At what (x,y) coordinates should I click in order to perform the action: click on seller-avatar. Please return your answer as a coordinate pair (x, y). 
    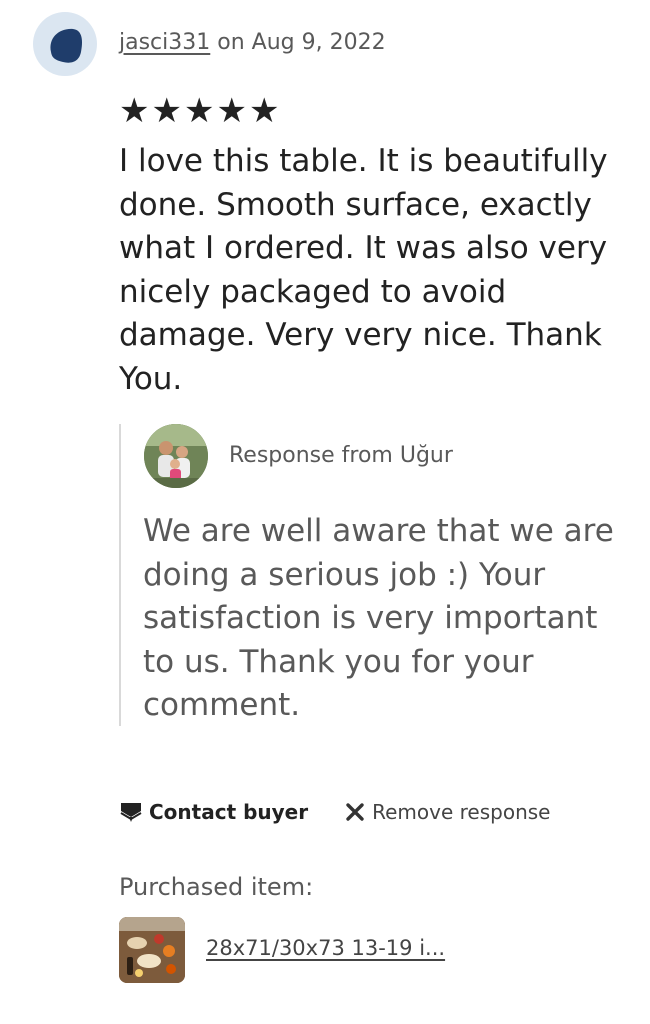
    Looking at the image, I should click on (176, 456).